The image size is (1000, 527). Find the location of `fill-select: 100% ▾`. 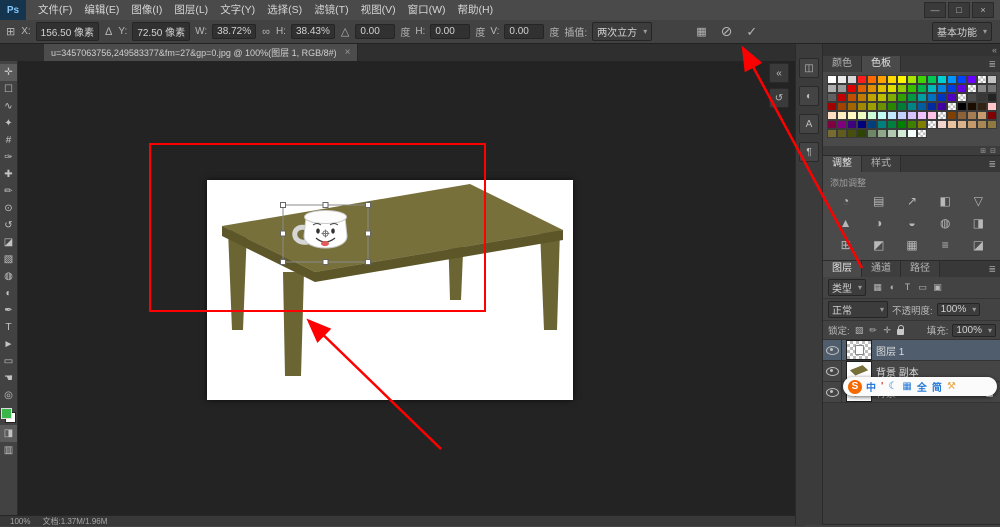

fill-select: 100% ▾ is located at coordinates (974, 330).